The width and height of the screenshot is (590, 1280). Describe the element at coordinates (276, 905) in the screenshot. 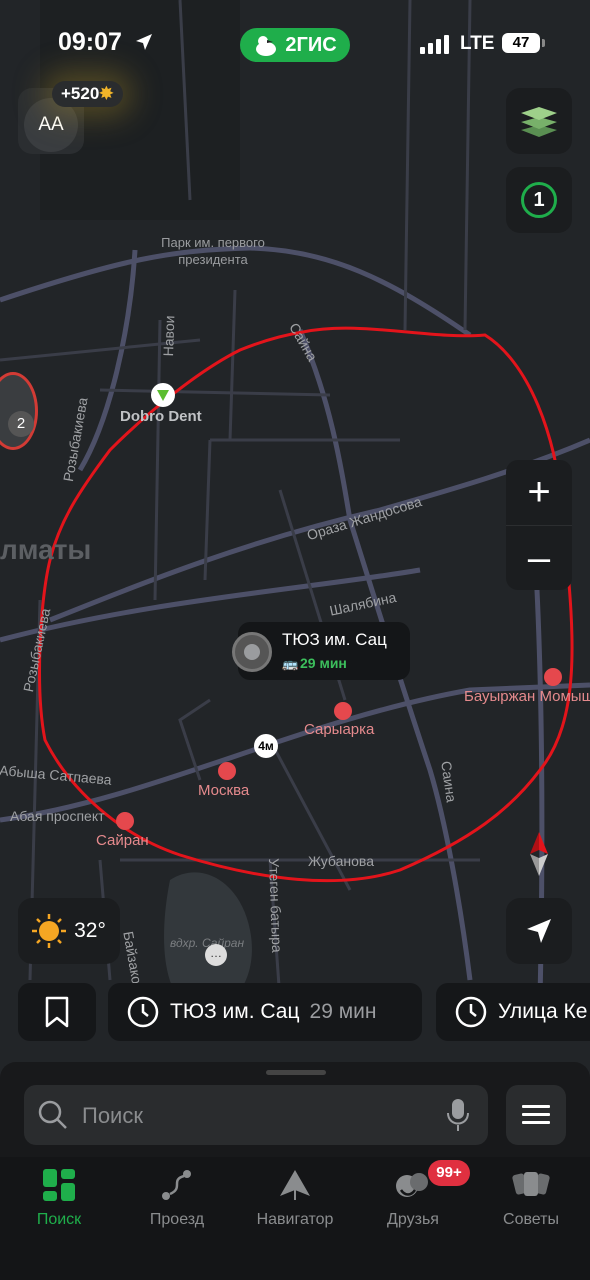

I see `street-label-utegen: Утеген батыра` at that location.